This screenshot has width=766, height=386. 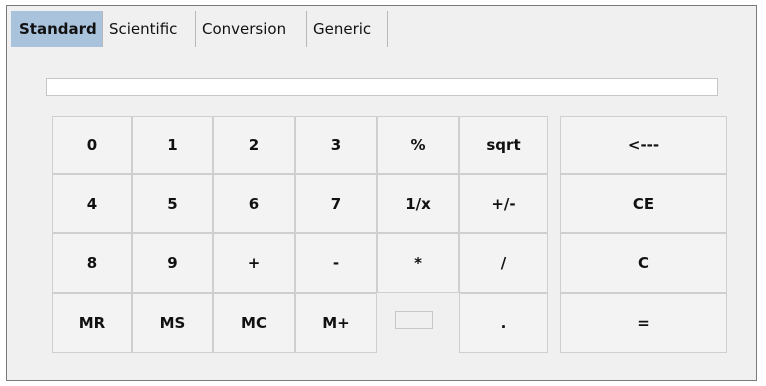 I want to click on memory-indicator, so click(x=414, y=320).